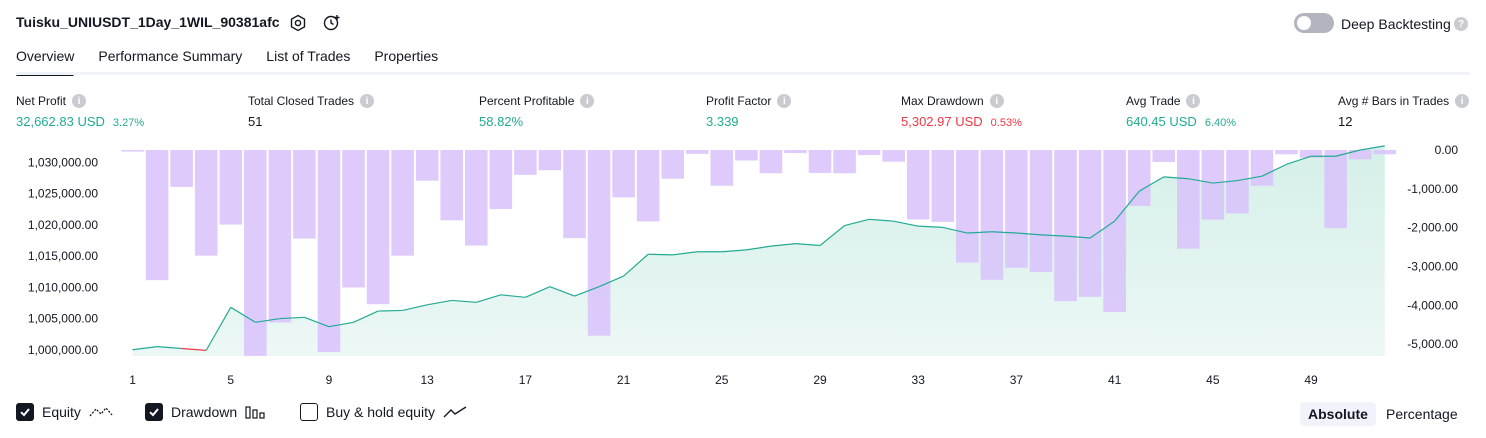 Image resolution: width=1486 pixels, height=438 pixels. I want to click on right-axis-tick-label: -3,000.00, so click(1432, 267).